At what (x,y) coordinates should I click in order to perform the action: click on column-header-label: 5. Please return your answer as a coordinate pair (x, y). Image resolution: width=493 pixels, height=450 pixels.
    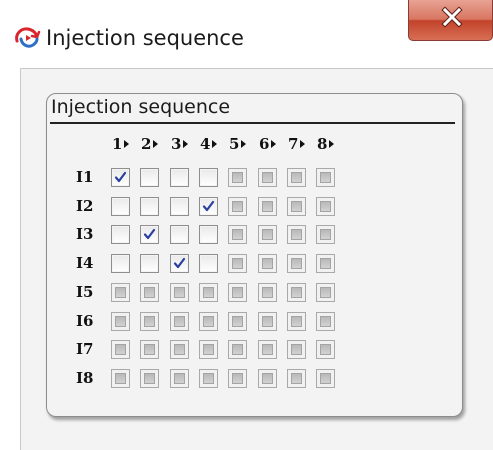
    Looking at the image, I should click on (234, 144).